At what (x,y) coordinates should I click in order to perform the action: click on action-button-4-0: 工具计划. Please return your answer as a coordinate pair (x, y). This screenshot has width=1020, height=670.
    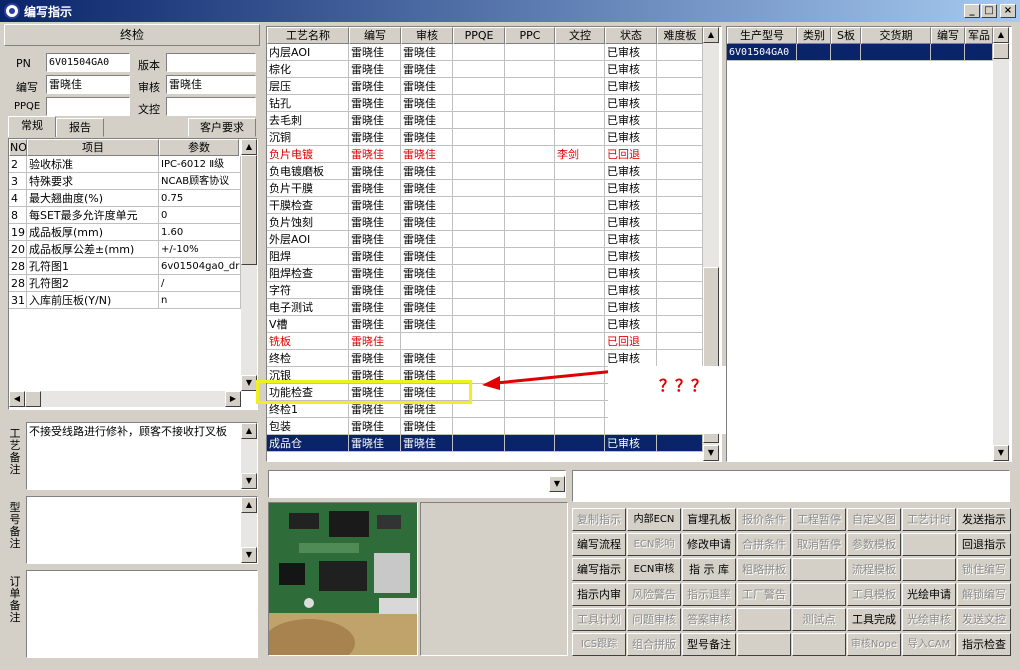
    Looking at the image, I should click on (599, 619).